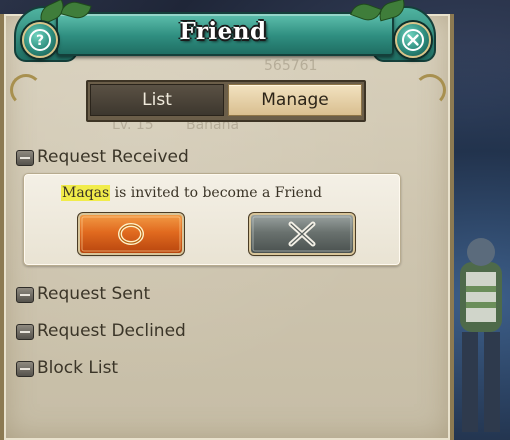 This screenshot has height=440, width=510. What do you see at coordinates (295, 100) in the screenshot?
I see `tab-manage: Manage` at bounding box center [295, 100].